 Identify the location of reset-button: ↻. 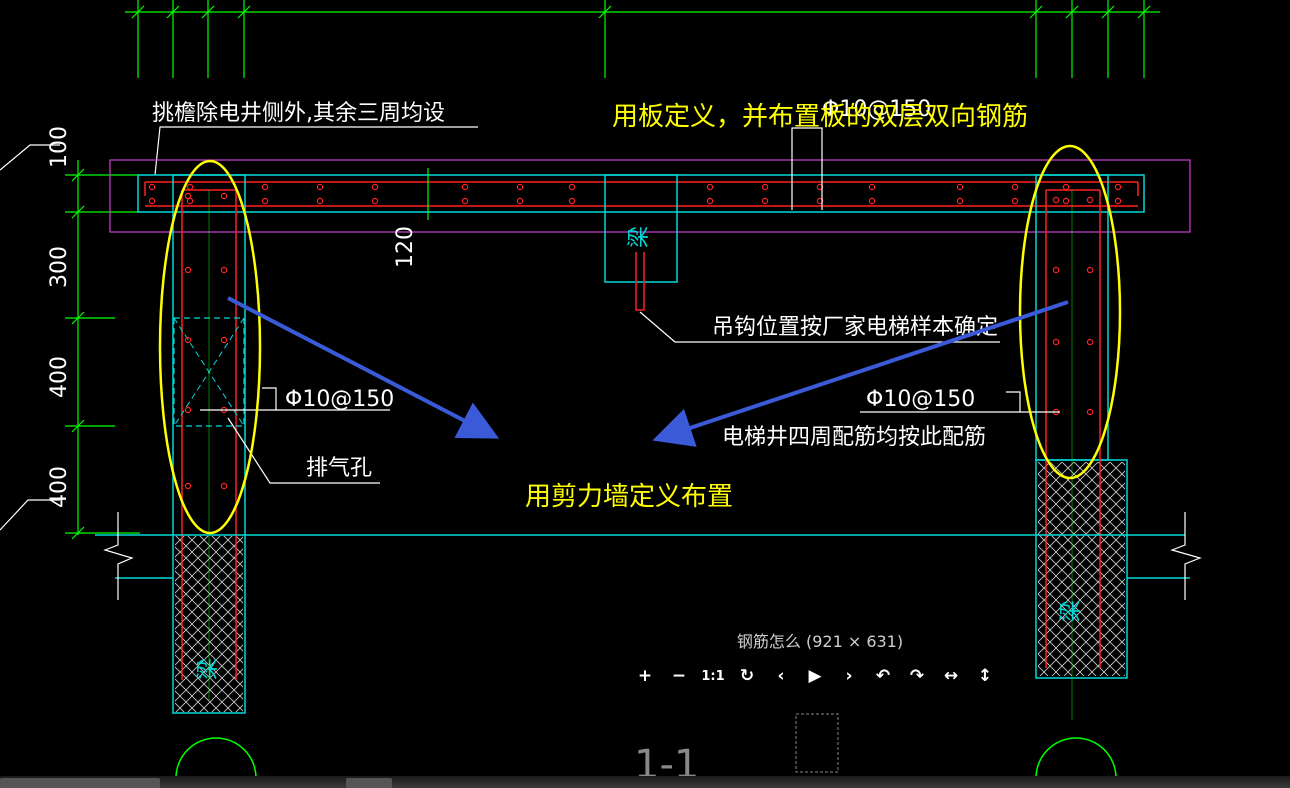
(747, 676).